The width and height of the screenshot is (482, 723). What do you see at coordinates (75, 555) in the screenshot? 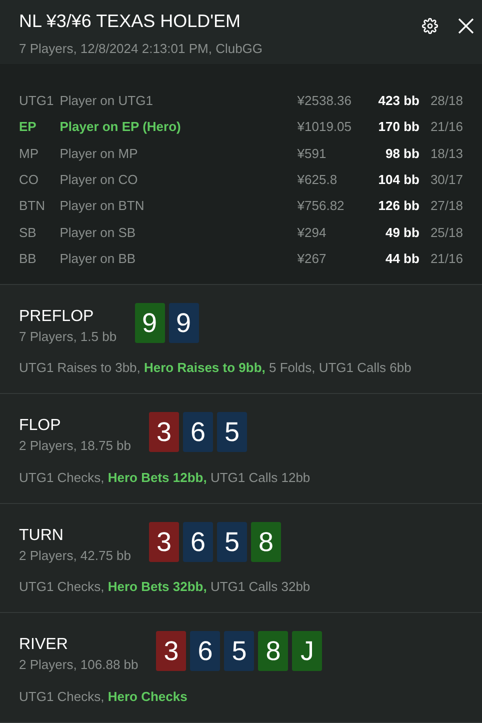
I see `street-info: 2 Players, 42.75 bb` at bounding box center [75, 555].